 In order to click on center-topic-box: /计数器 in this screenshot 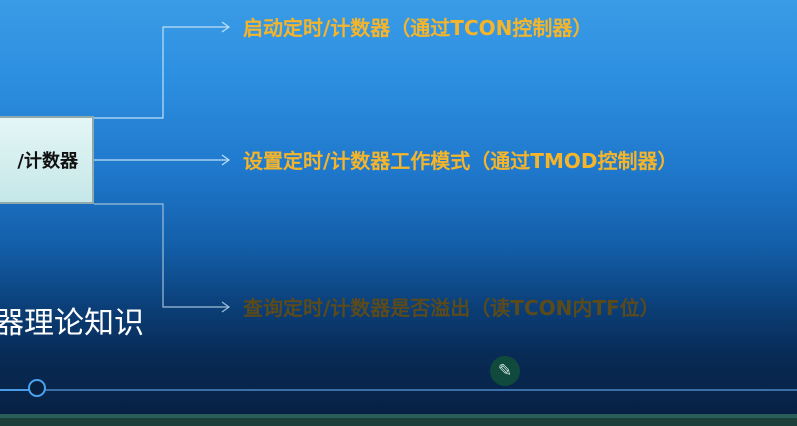, I will do `click(47, 160)`.